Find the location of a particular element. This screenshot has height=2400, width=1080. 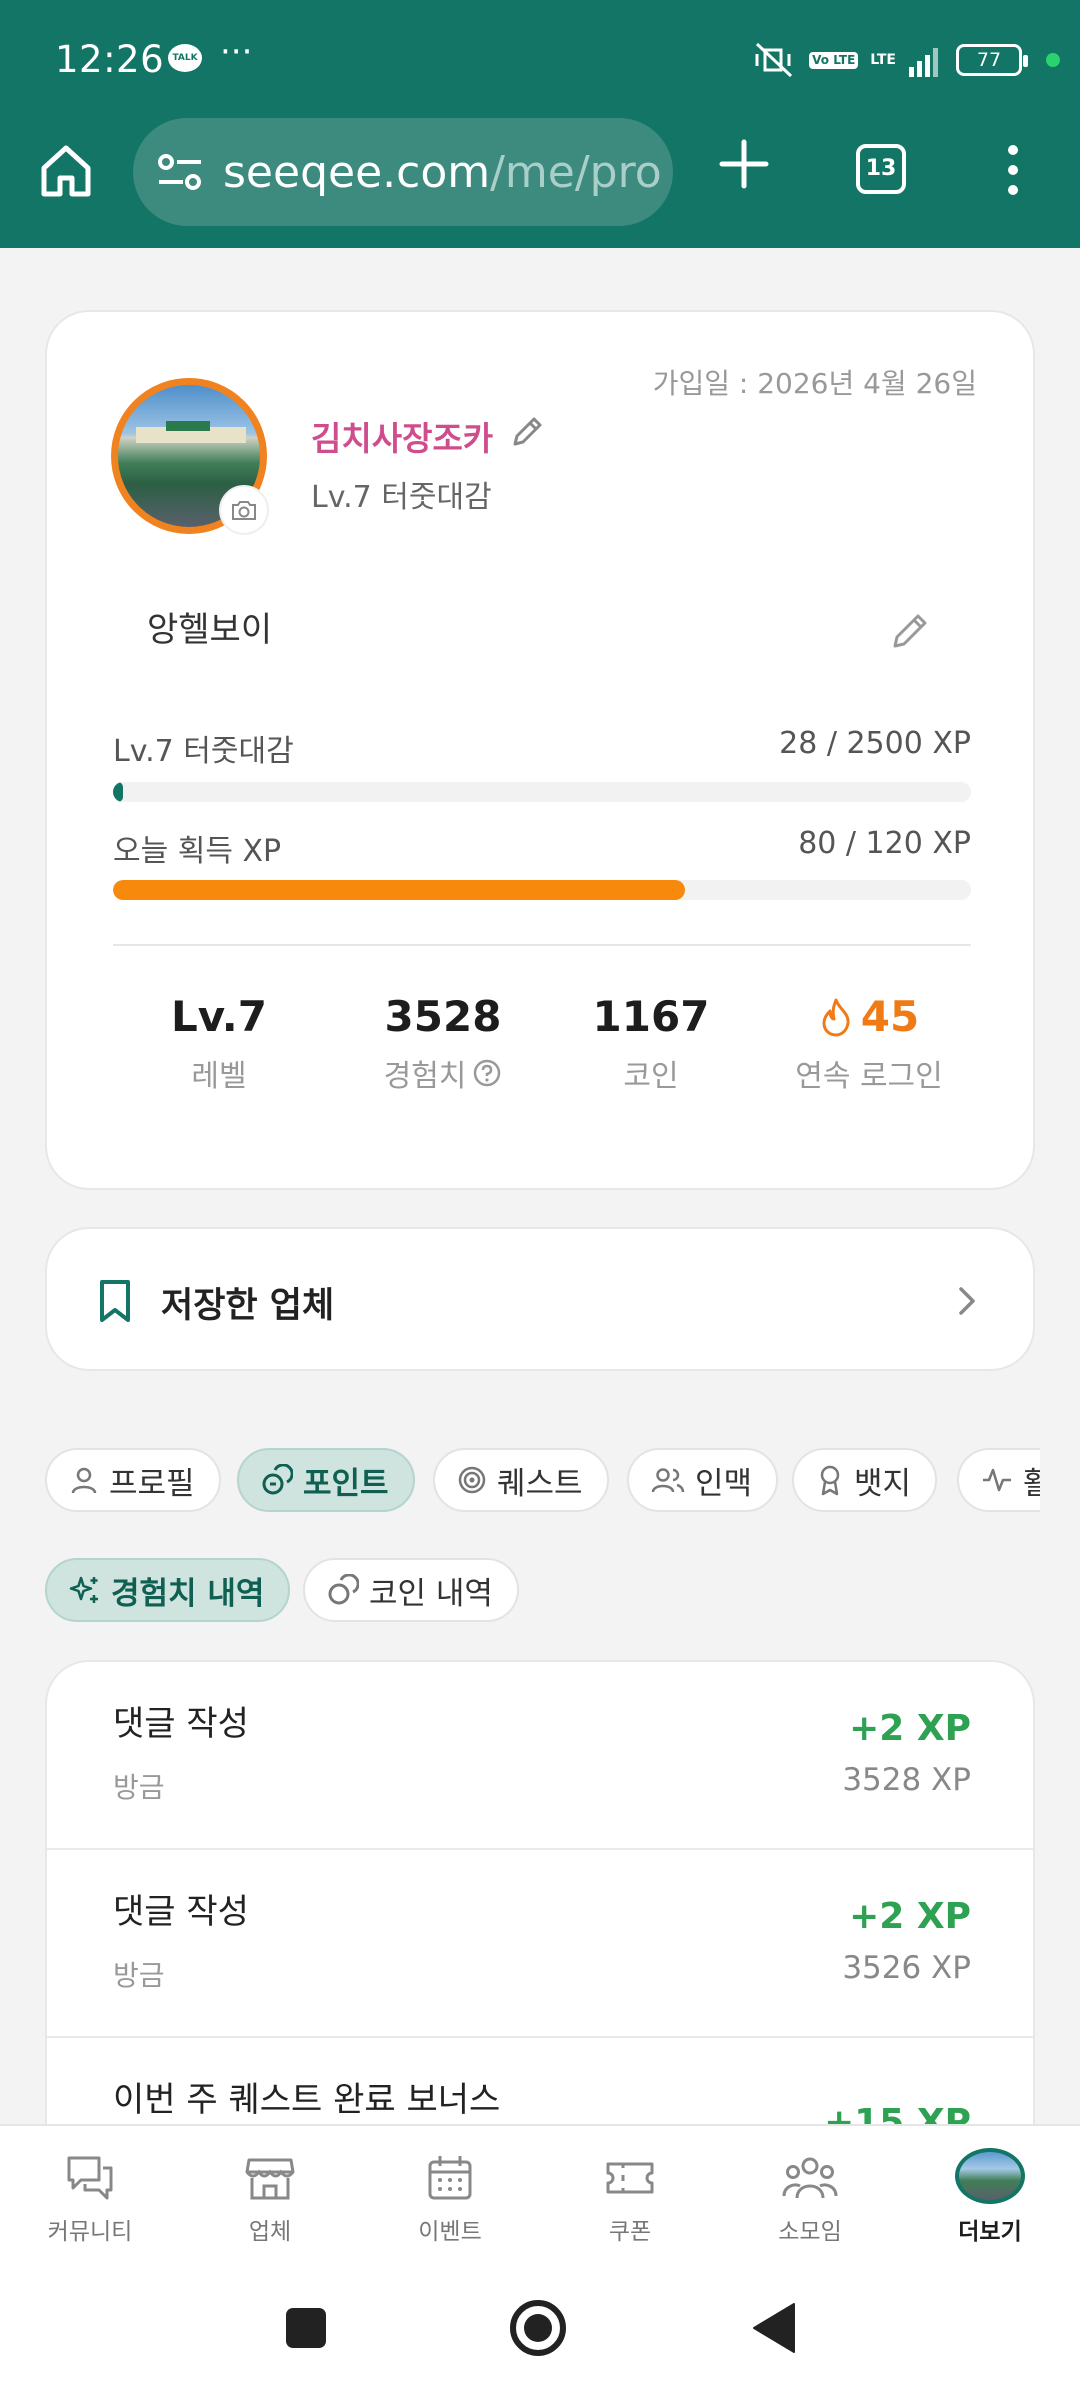

stat-streak-label: 연속 로그인 is located at coordinates (869, 1076).